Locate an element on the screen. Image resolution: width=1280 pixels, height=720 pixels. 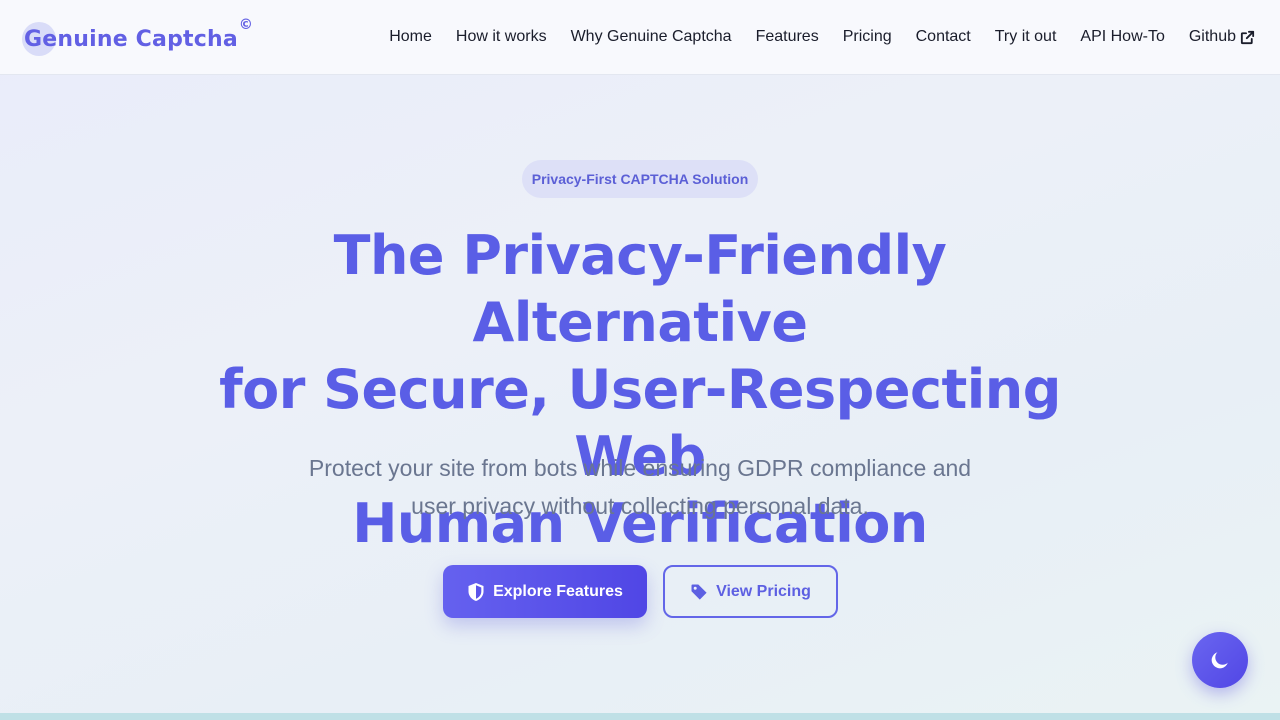
nav-home: Home is located at coordinates (410, 37).